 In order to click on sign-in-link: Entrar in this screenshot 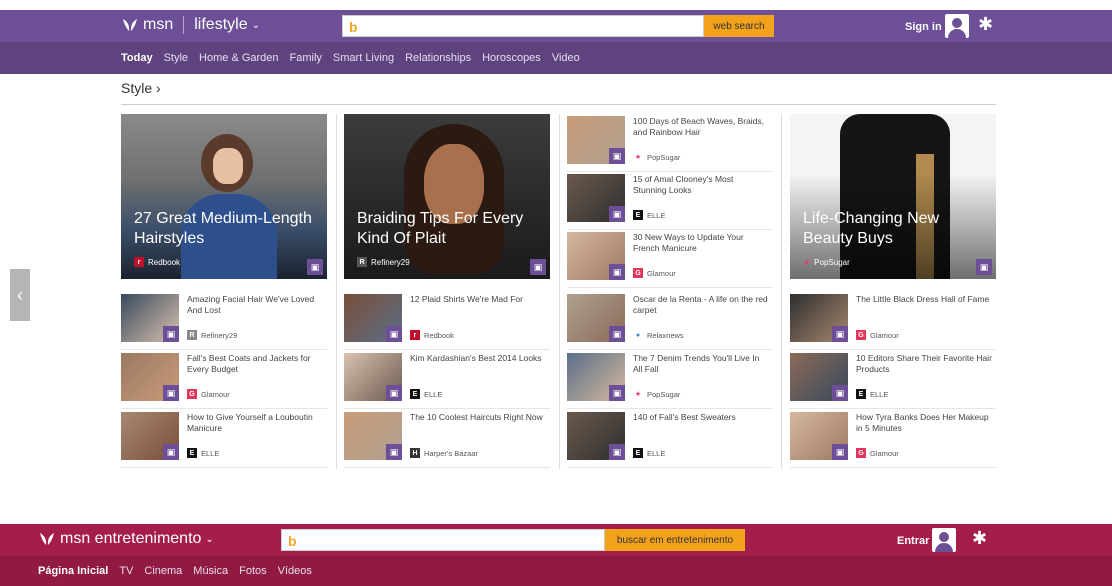, I will do `click(913, 541)`.